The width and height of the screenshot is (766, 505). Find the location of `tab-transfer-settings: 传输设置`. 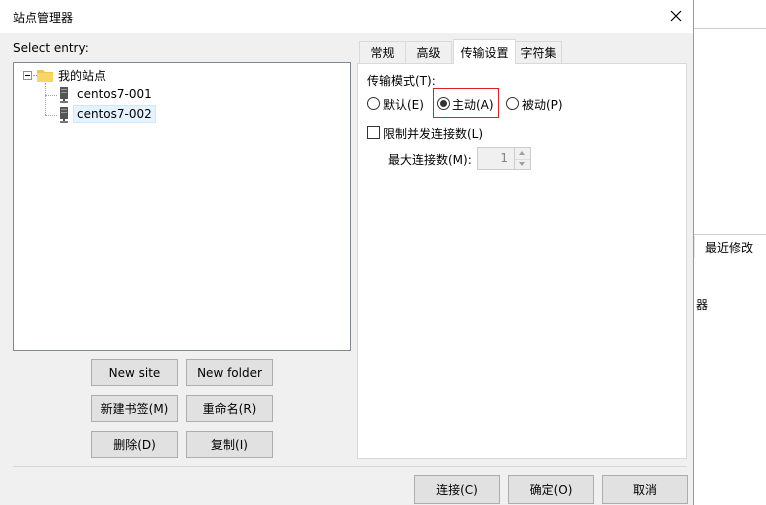

tab-transfer-settings: 传输设置 is located at coordinates (484, 51).